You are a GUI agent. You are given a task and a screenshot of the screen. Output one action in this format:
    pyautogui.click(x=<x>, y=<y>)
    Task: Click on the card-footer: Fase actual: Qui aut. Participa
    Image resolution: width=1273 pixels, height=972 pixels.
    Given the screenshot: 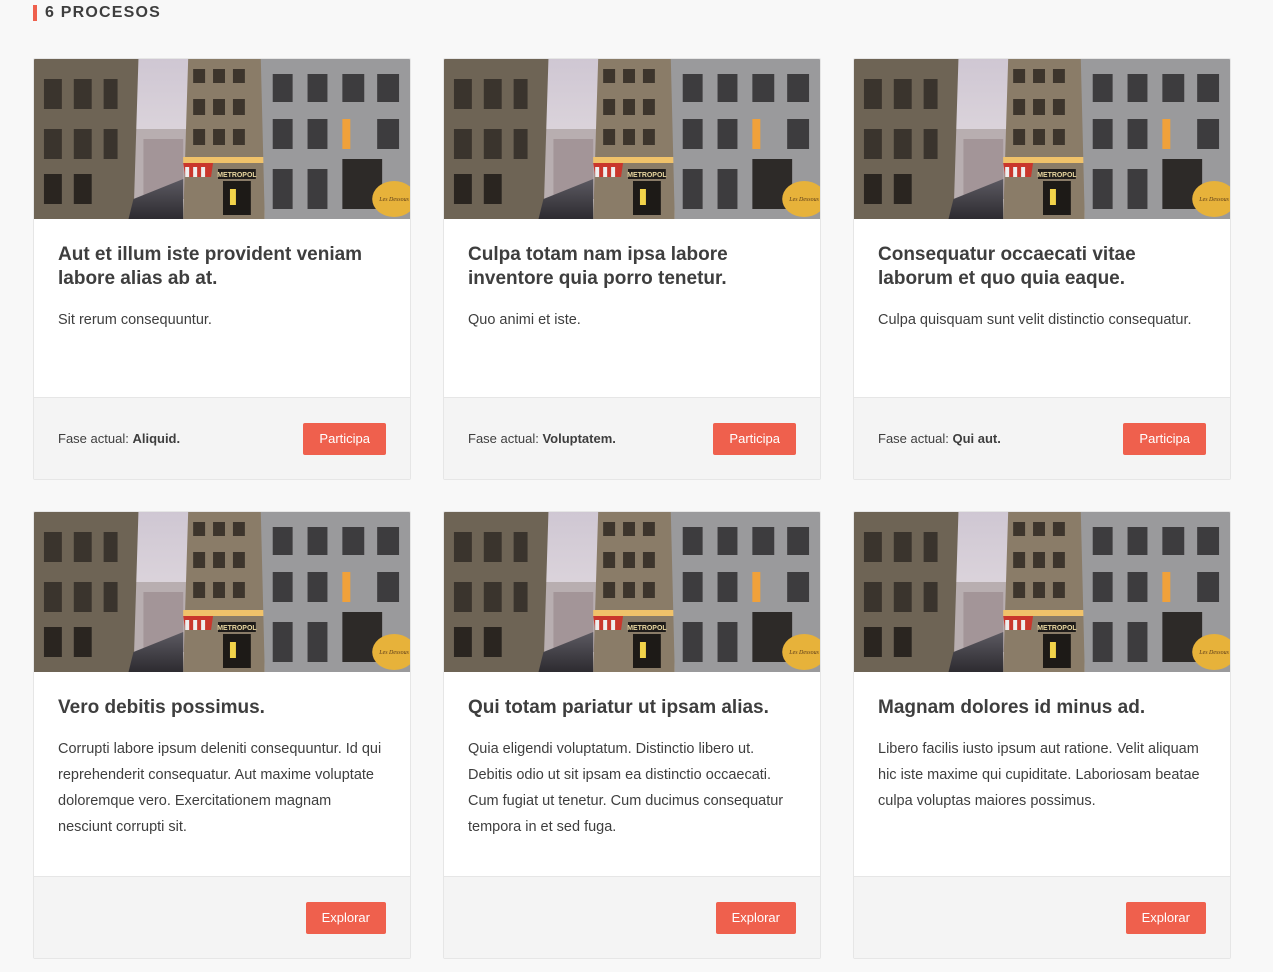 What is the action you would take?
    pyautogui.click(x=1042, y=438)
    